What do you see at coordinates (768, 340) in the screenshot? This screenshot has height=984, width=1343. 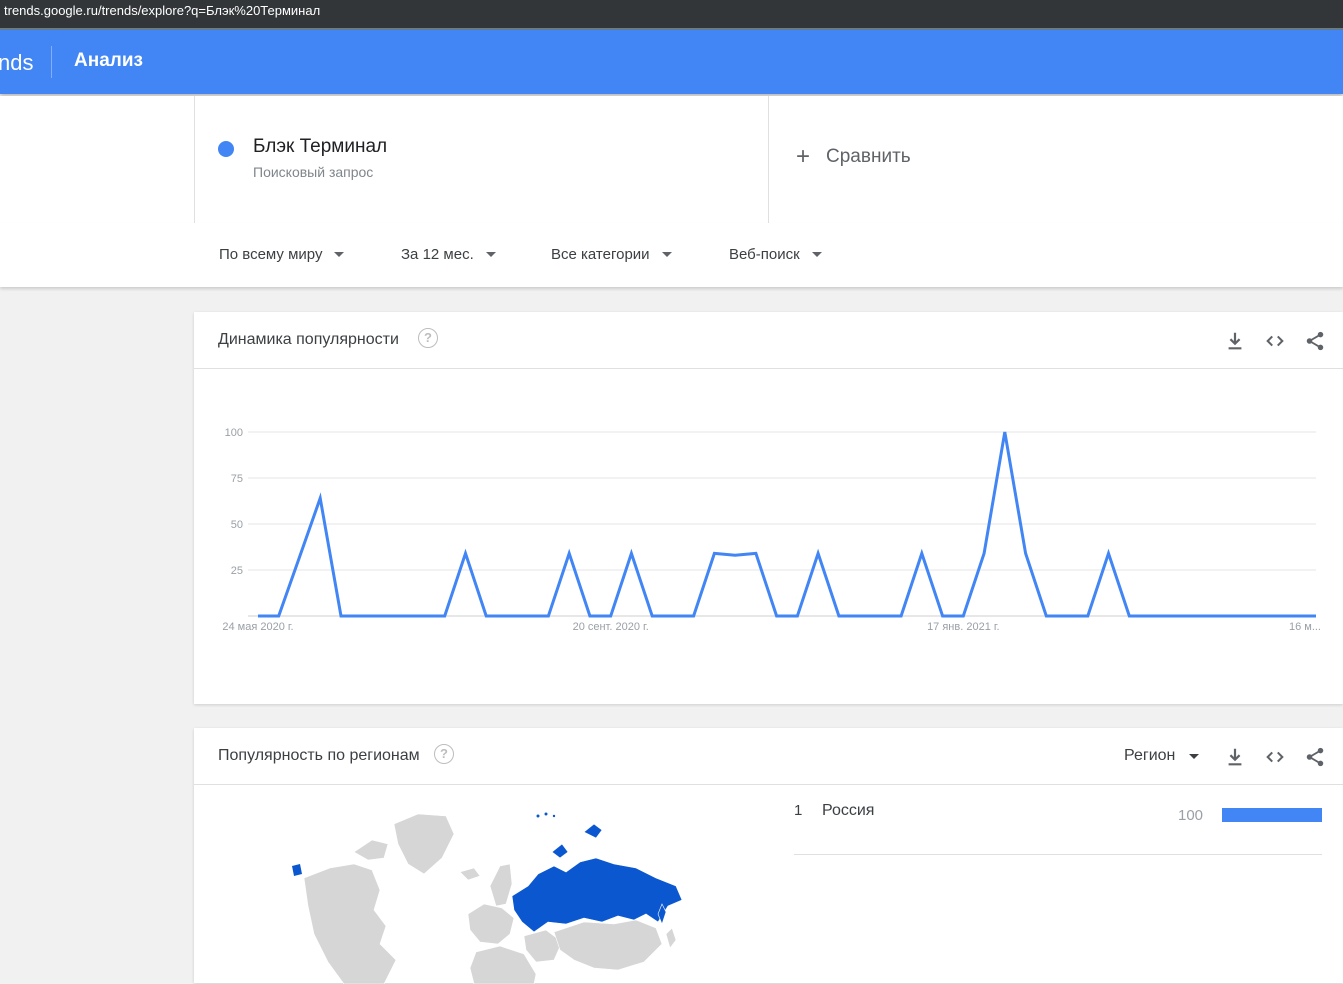 I see `card-header: Динамика популярности ?` at bounding box center [768, 340].